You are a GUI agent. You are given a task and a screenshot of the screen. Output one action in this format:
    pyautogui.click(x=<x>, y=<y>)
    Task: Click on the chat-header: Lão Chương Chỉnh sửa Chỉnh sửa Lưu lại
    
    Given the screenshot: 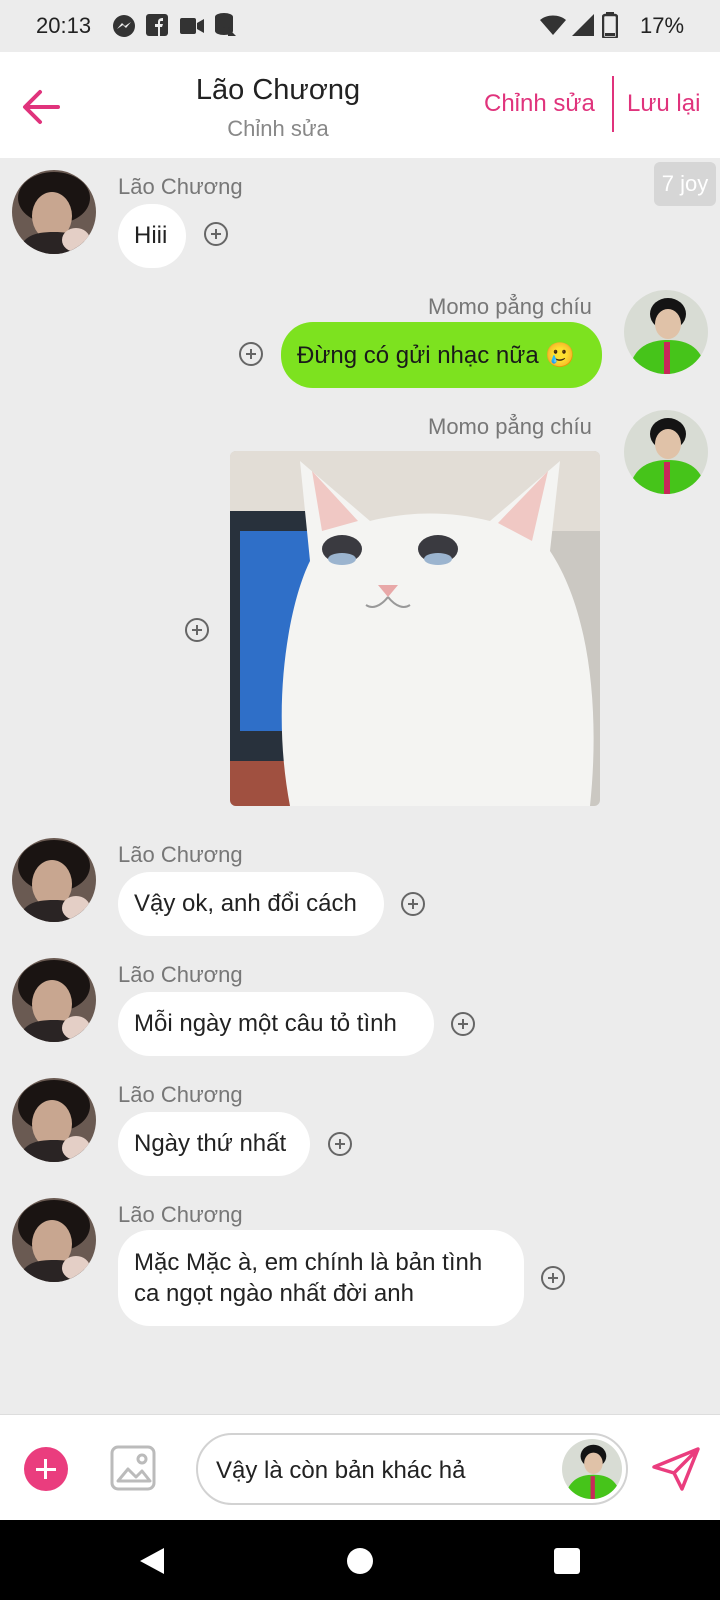 What is the action you would take?
    pyautogui.click(x=360, y=105)
    